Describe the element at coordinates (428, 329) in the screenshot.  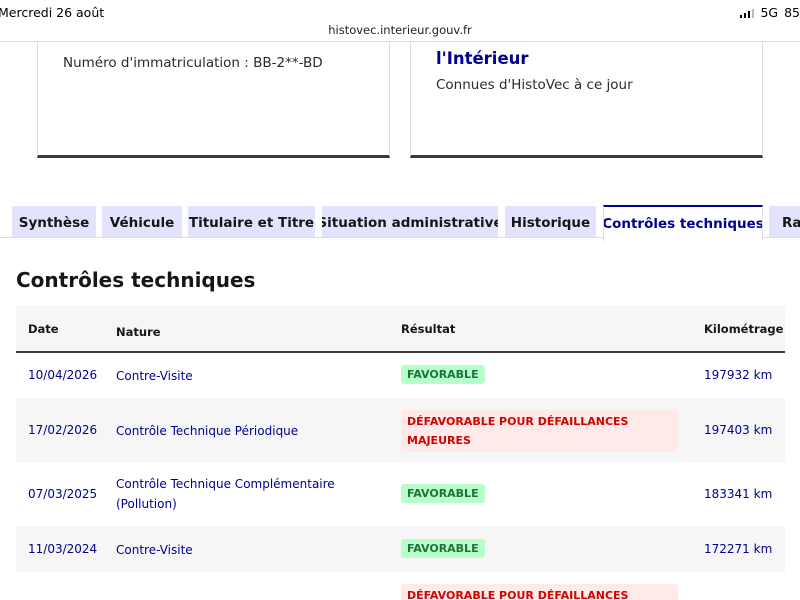
I see `header-result: Résultat` at that location.